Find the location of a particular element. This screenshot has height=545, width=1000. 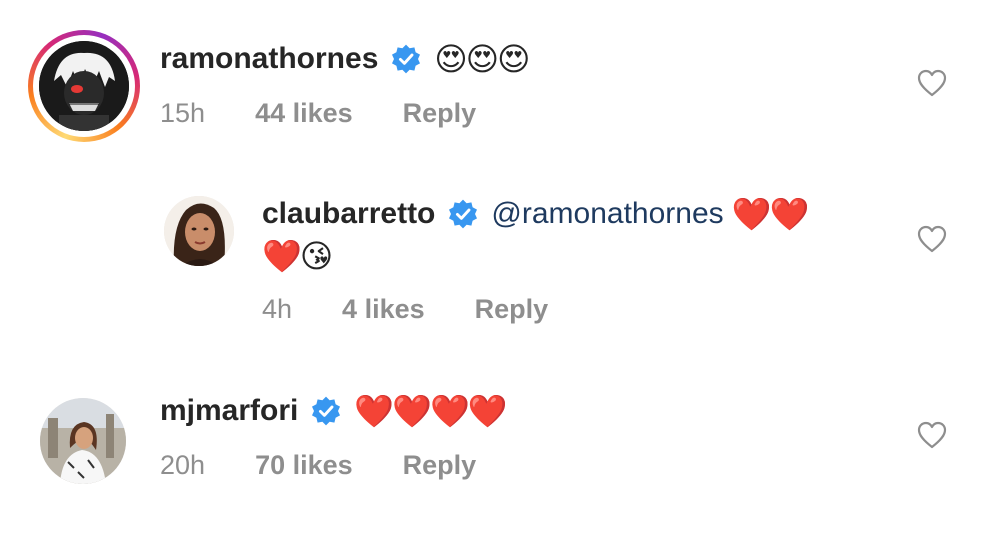

timestamp: 20h is located at coordinates (183, 465).